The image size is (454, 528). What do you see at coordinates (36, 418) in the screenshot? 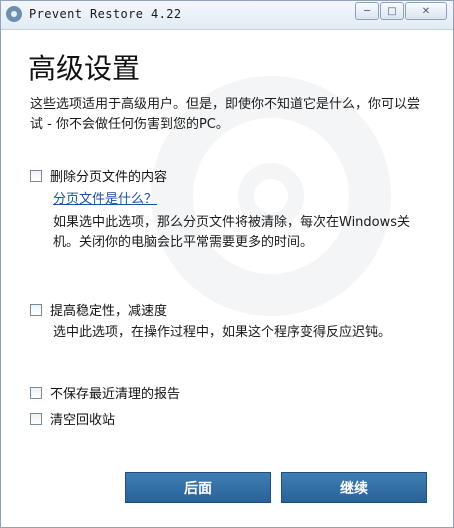
I see `empty-recycle-bin-checkbox` at bounding box center [36, 418].